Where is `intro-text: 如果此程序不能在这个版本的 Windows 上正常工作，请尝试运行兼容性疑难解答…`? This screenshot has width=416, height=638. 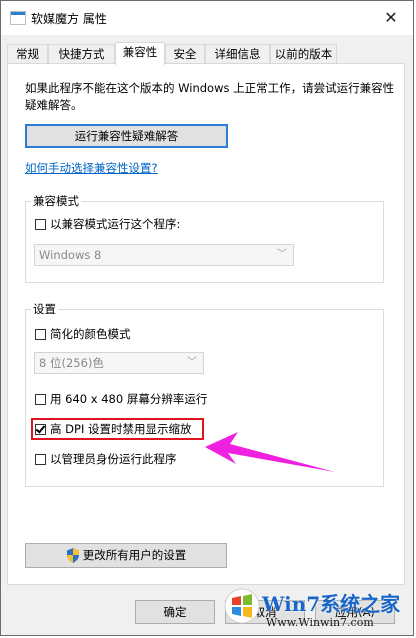
intro-text: 如果此程序不能在这个版本的 Windows 上正常工作，请尝试运行兼容性疑难解答… is located at coordinates (210, 96).